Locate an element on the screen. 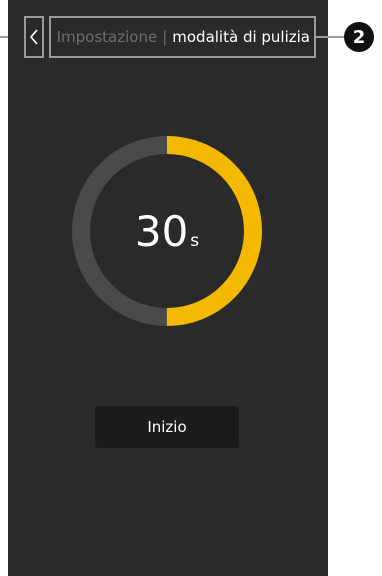 The height and width of the screenshot is (576, 382). back-button is located at coordinates (34, 37).